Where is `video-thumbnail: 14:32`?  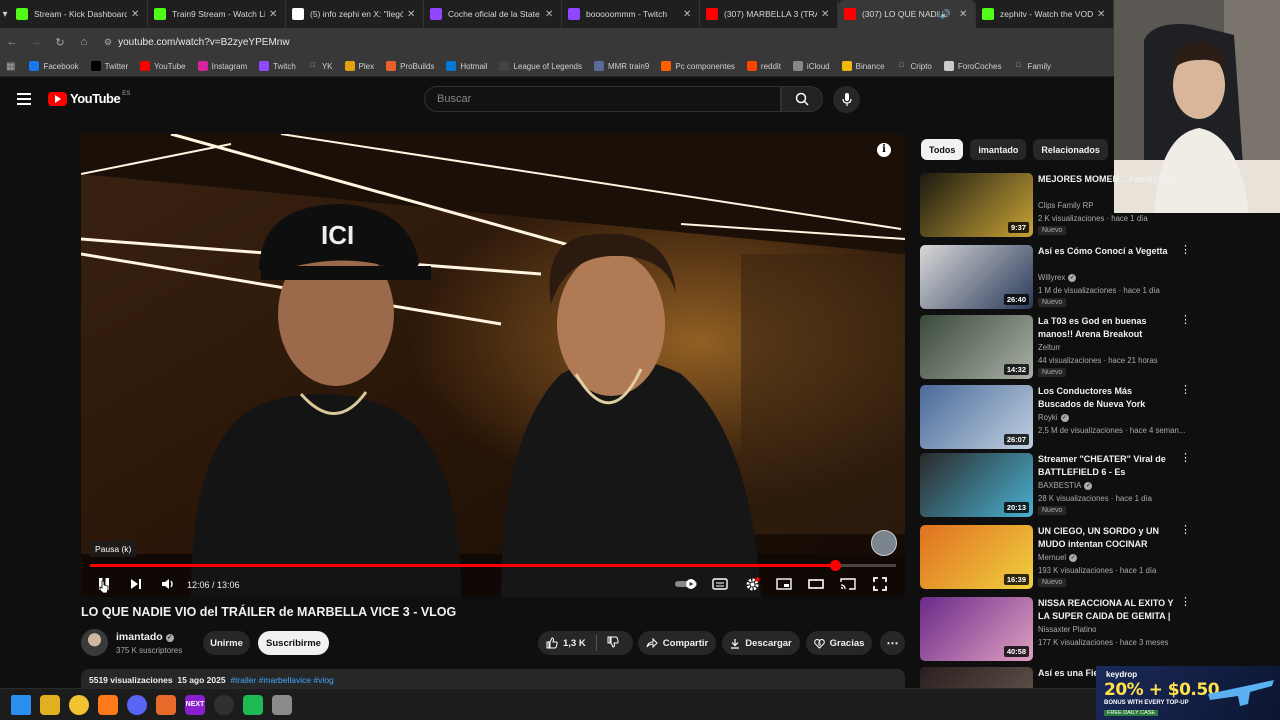
video-thumbnail: 14:32 is located at coordinates (976, 347).